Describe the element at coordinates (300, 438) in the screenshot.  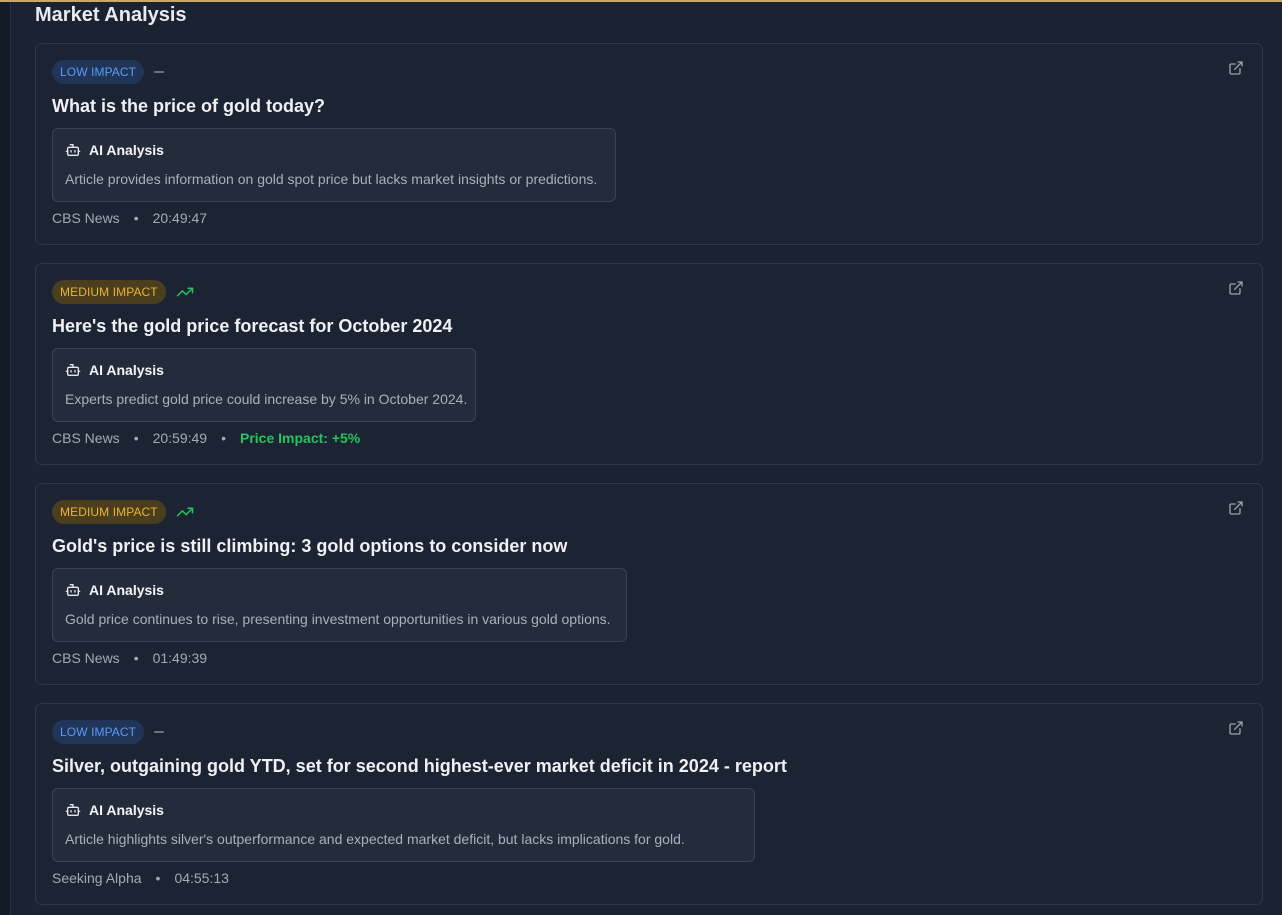
I see `price-impact: Price Impact: +5%` at that location.